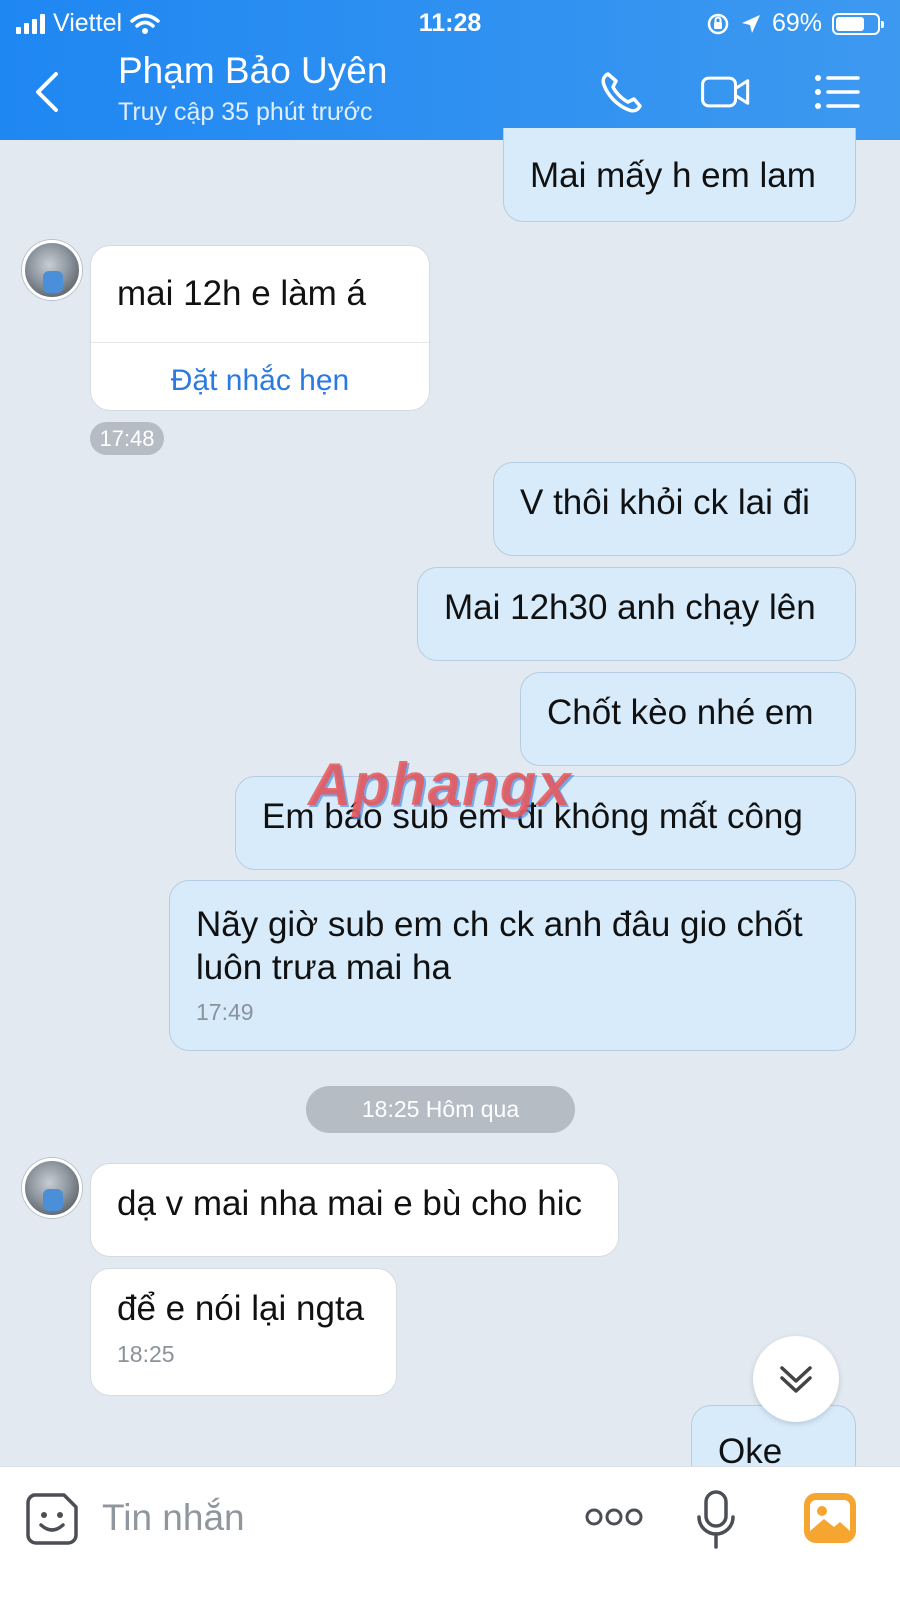 The height and width of the screenshot is (1600, 900). Describe the element at coordinates (52, 1519) in the screenshot. I see `sticker-emoji-icon` at that location.